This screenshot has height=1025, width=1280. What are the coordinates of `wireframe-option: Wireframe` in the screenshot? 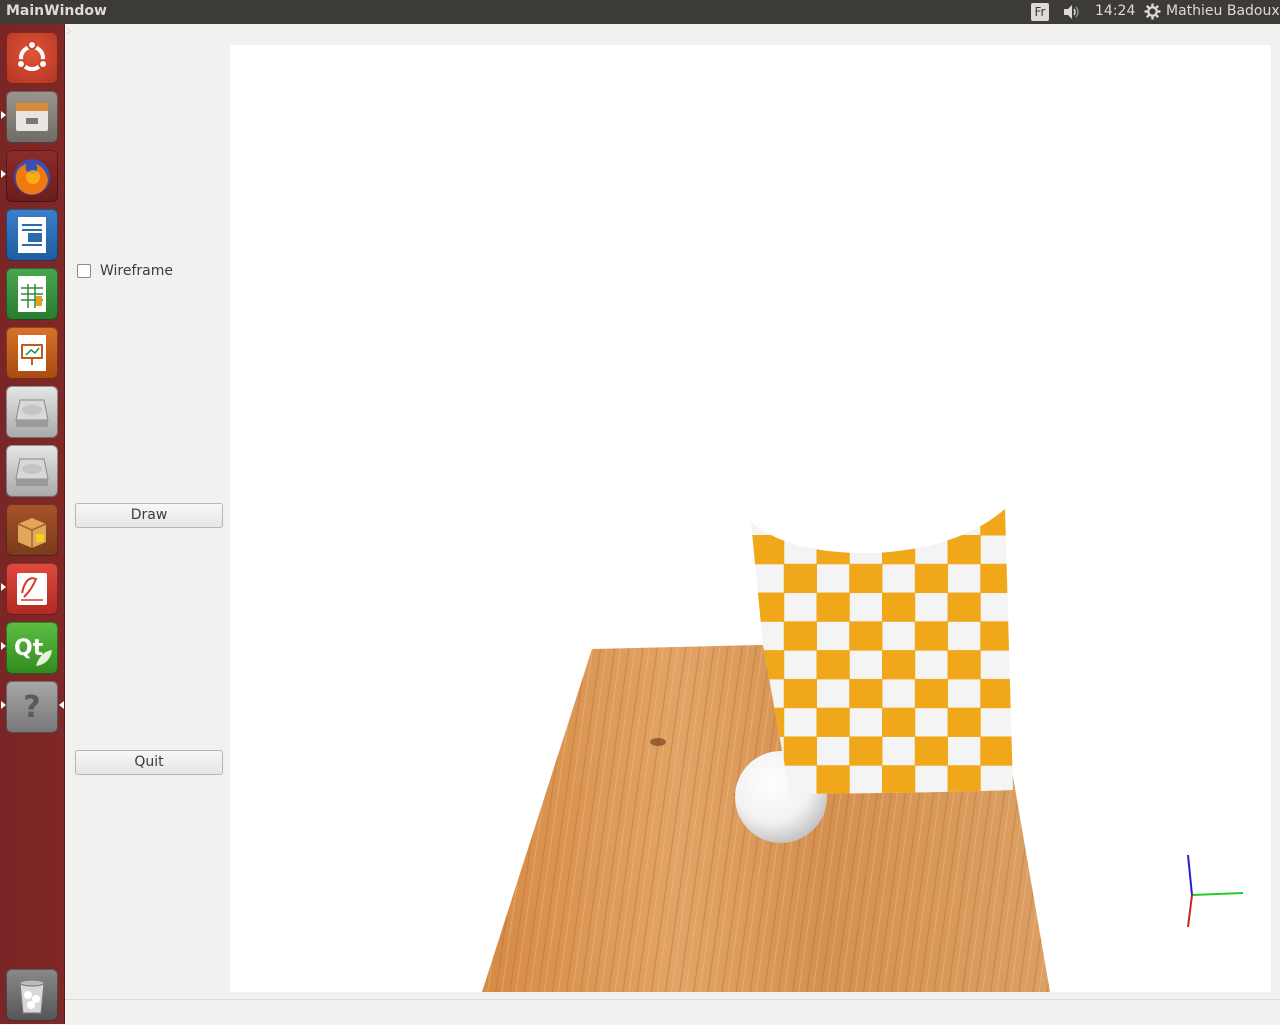 It's located at (125, 271).